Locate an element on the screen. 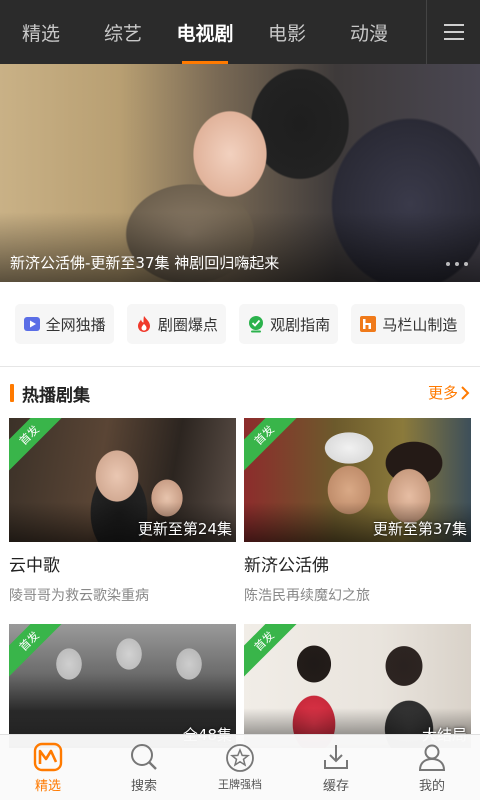  quick-link-label: 剧圈爆点 is located at coordinates (187, 324).